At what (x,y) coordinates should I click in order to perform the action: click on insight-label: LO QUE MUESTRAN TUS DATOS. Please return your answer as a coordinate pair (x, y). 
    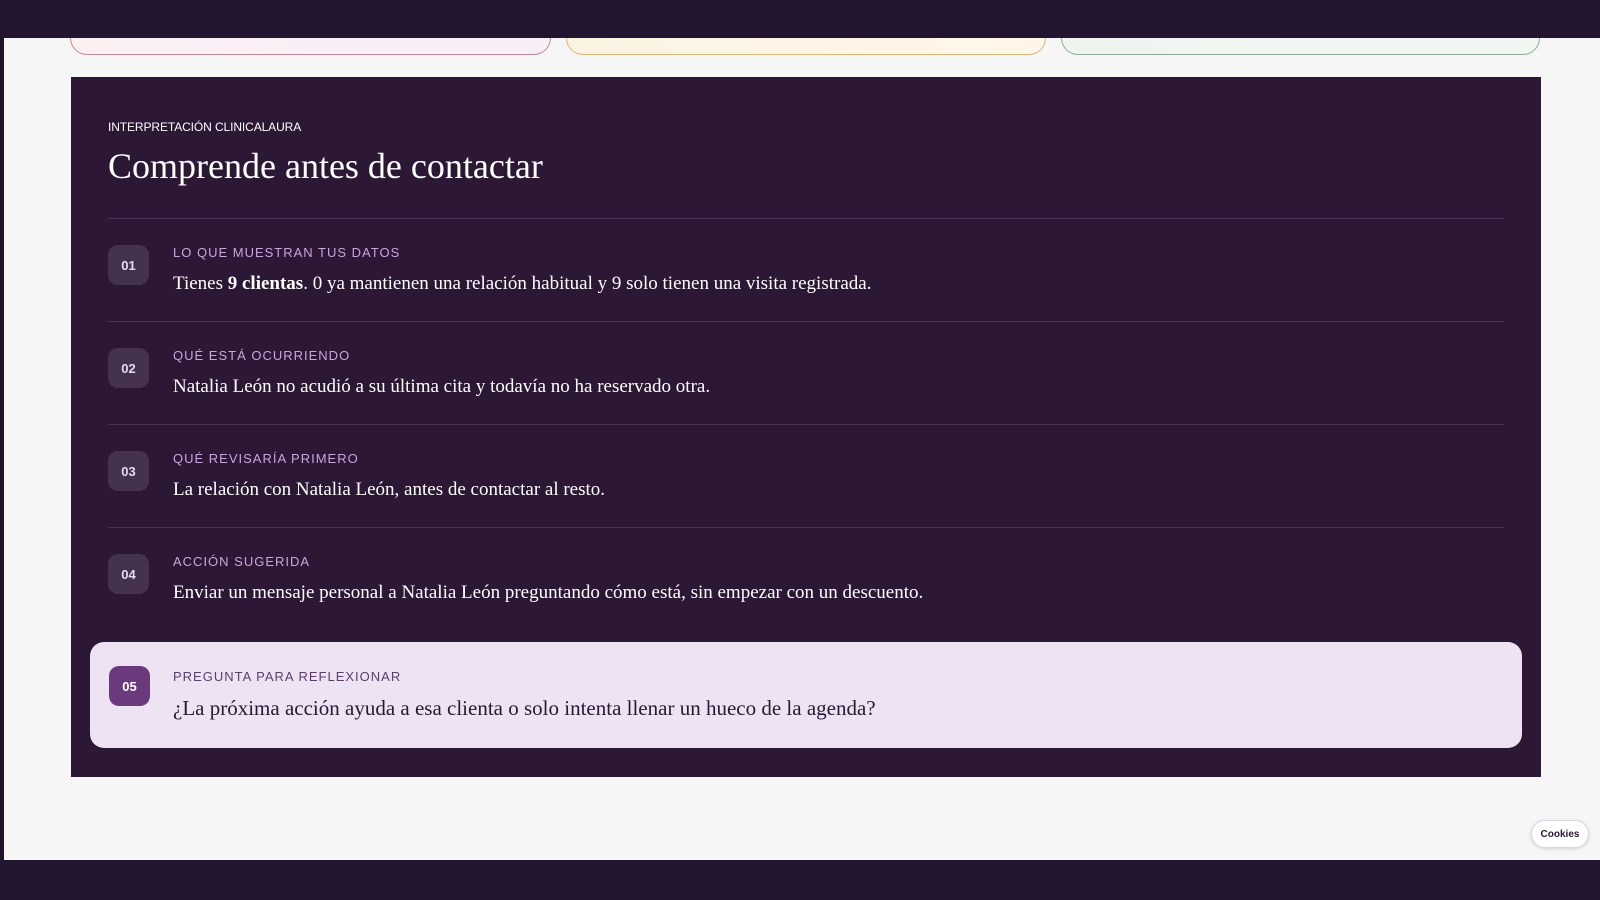
    Looking at the image, I should click on (287, 252).